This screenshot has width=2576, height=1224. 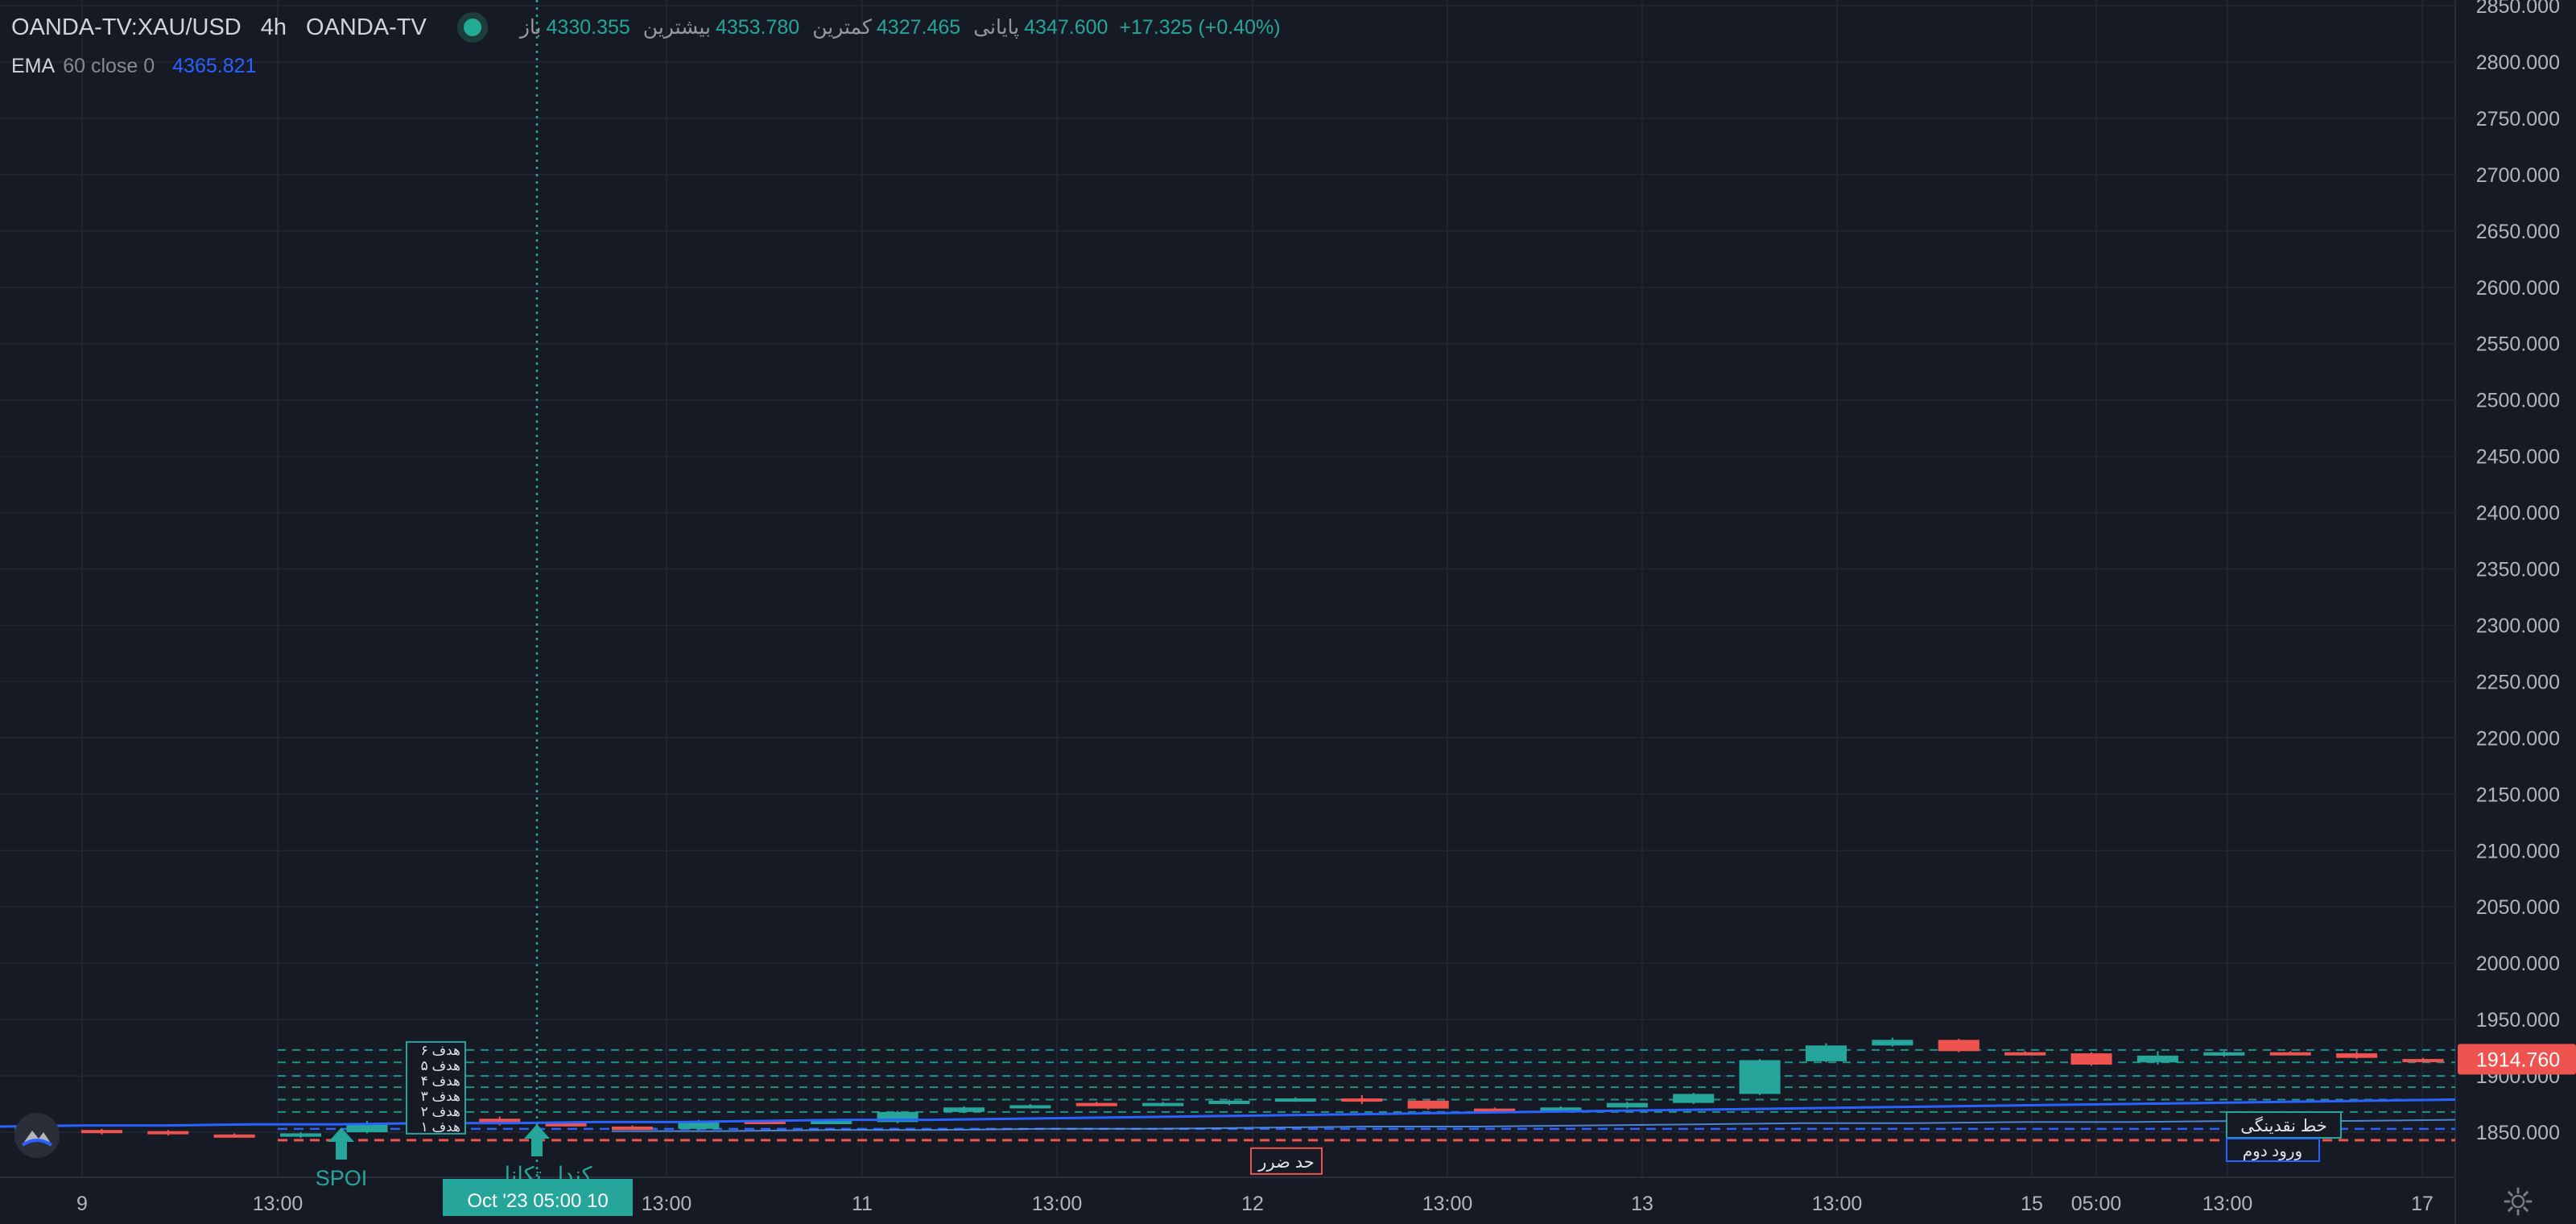 What do you see at coordinates (109, 65) in the screenshot?
I see `indicator-params: 60 close 0` at bounding box center [109, 65].